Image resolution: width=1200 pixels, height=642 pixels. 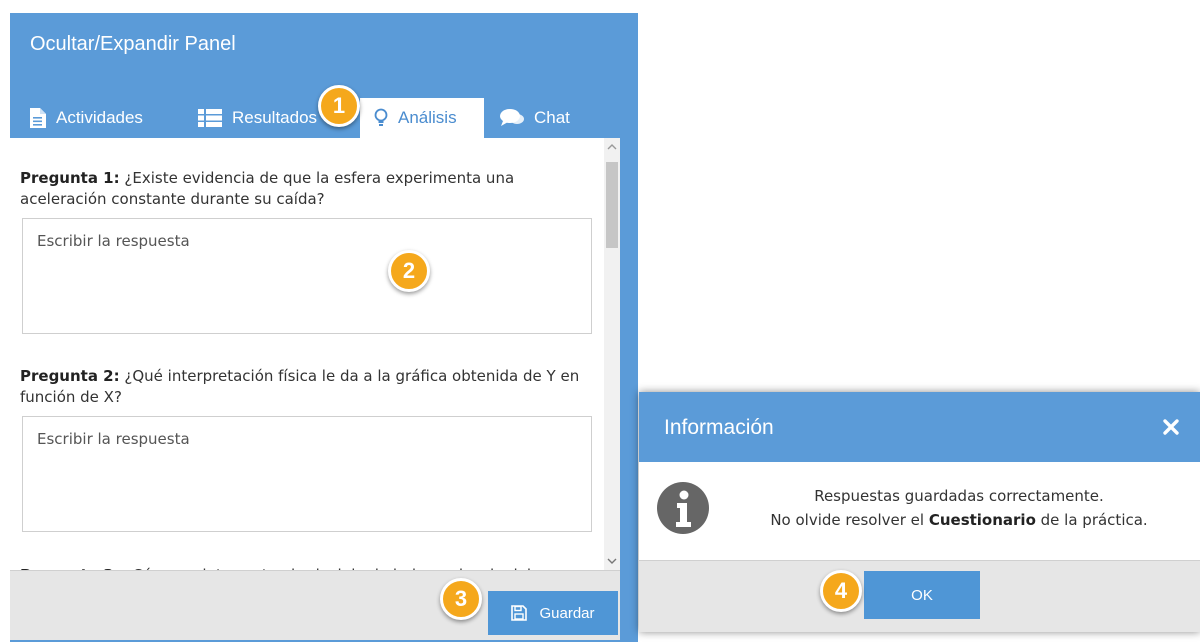 What do you see at coordinates (612, 360) in the screenshot?
I see `content-scrollbar` at bounding box center [612, 360].